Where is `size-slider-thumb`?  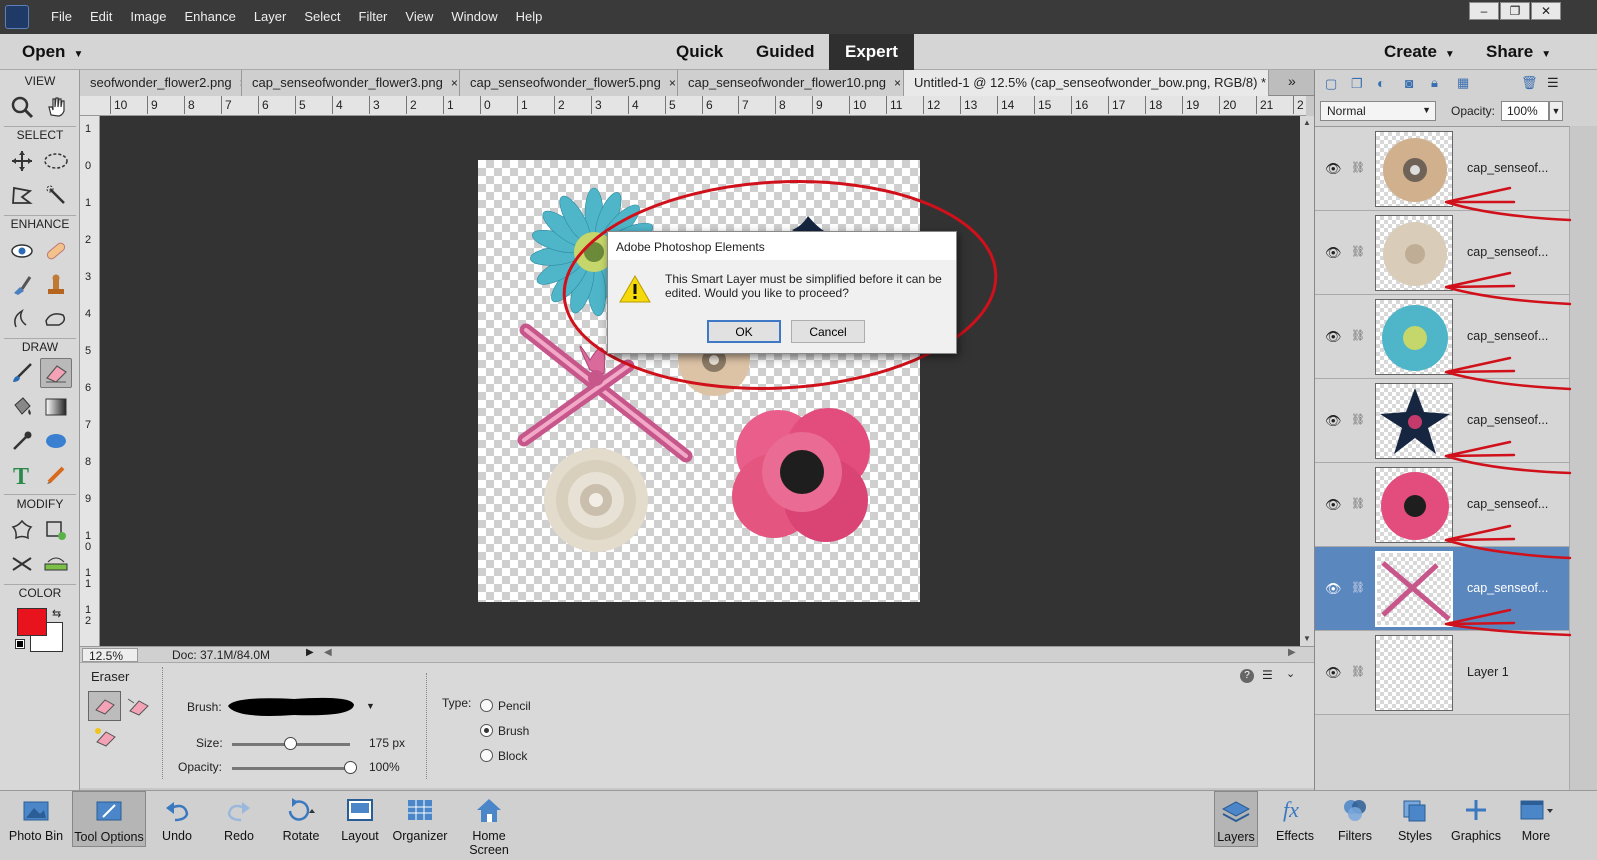 size-slider-thumb is located at coordinates (290, 743).